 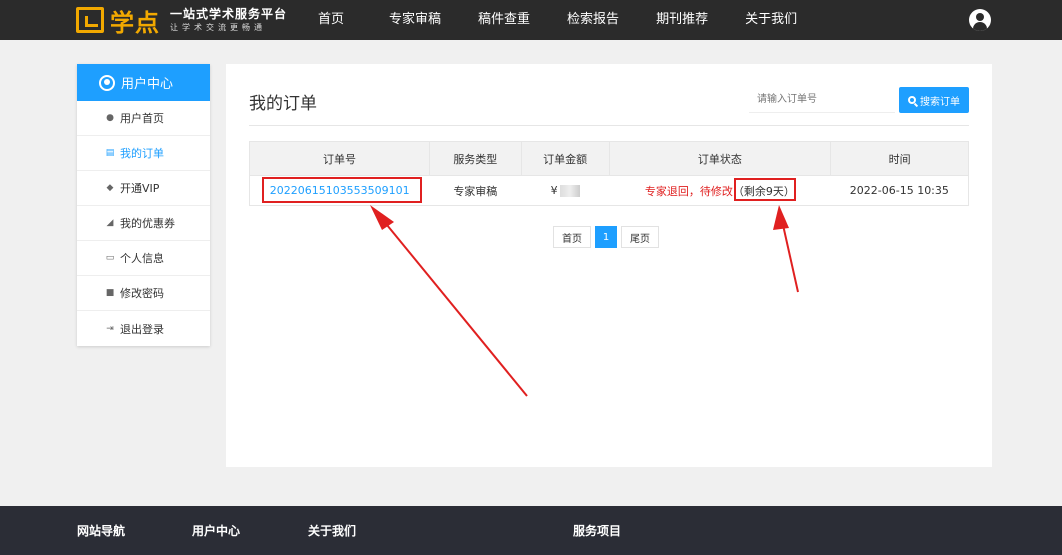 I want to click on sidebar-item-my-orders: ▤ 我的订单, so click(x=143, y=153).